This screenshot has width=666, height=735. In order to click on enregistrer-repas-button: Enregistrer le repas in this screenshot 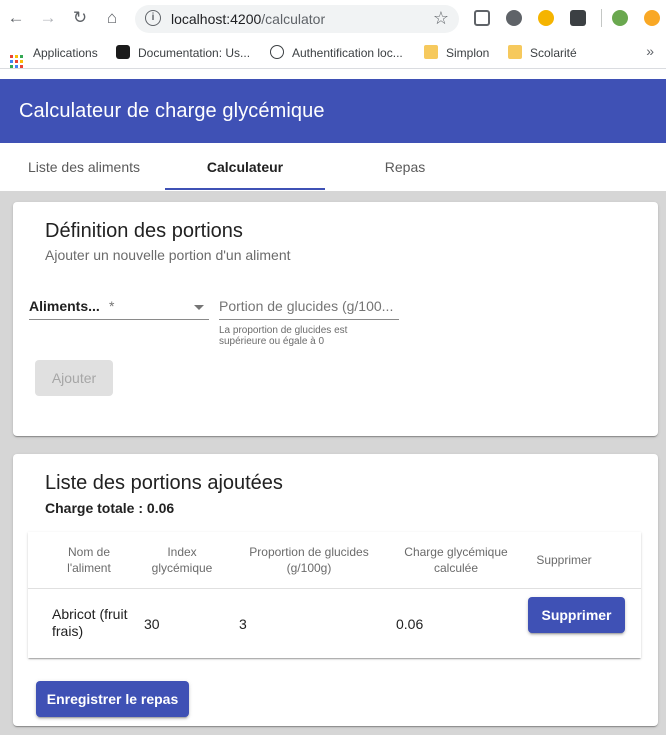, I will do `click(112, 699)`.